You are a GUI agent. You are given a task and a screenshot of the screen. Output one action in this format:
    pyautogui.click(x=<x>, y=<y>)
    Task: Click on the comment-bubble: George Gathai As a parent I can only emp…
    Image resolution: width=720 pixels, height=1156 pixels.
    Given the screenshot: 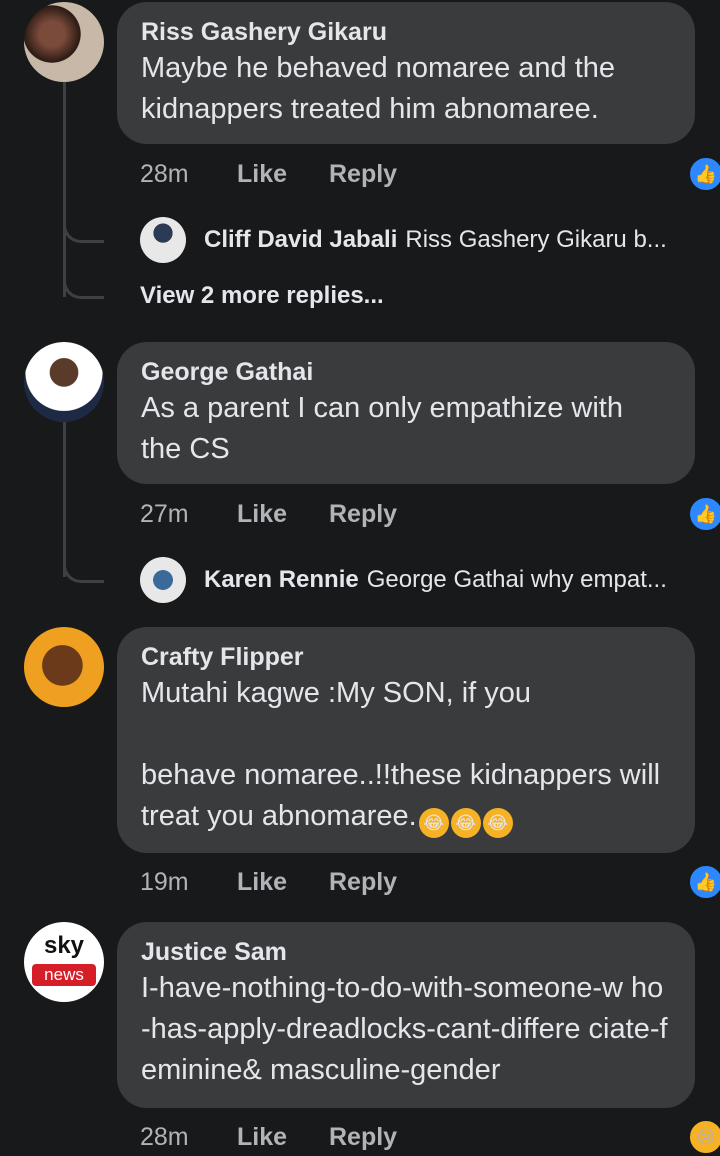 What is the action you would take?
    pyautogui.click(x=406, y=413)
    